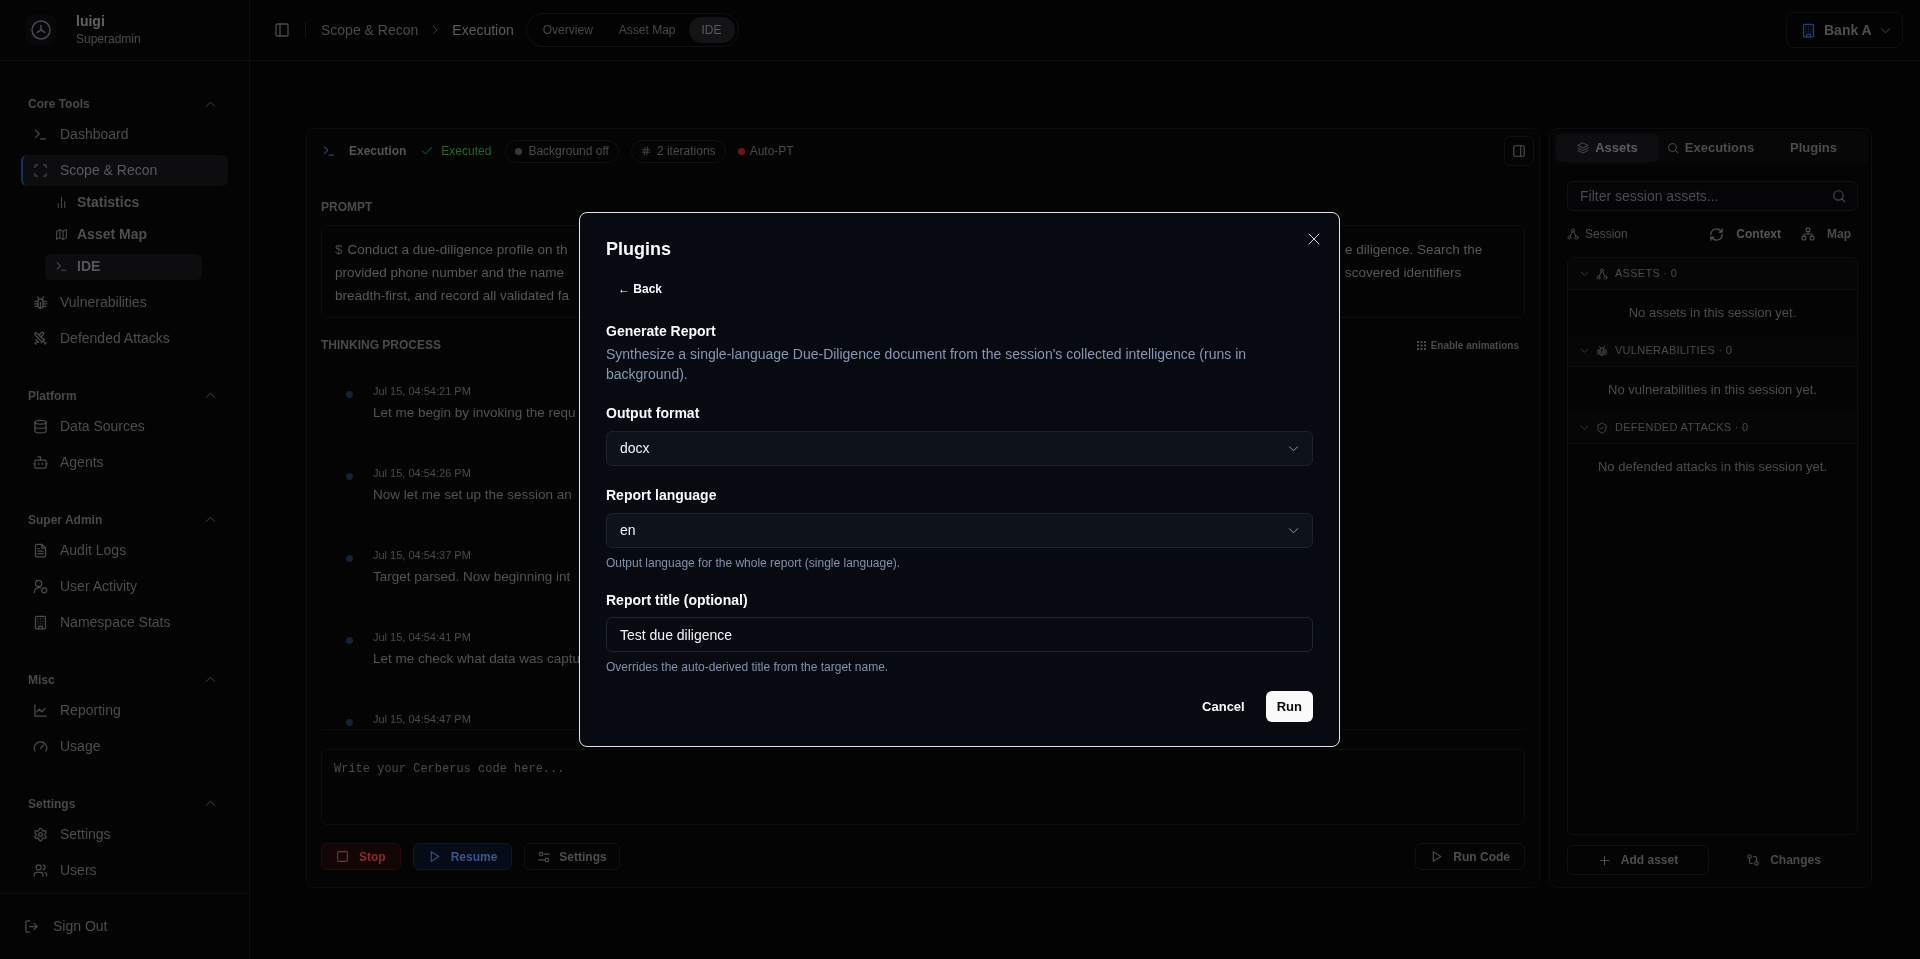 This screenshot has width=1920, height=959. I want to click on document-icon, so click(40, 550).